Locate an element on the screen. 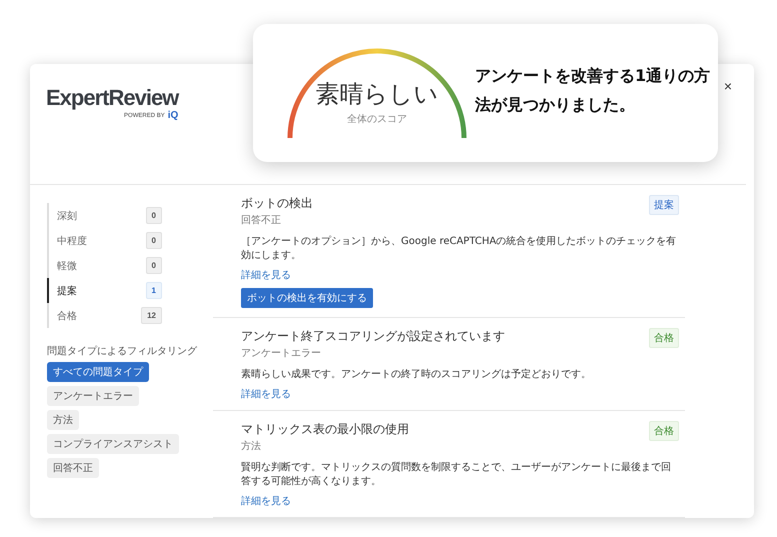  enable-button: ボットの検出を有効にする is located at coordinates (307, 298).